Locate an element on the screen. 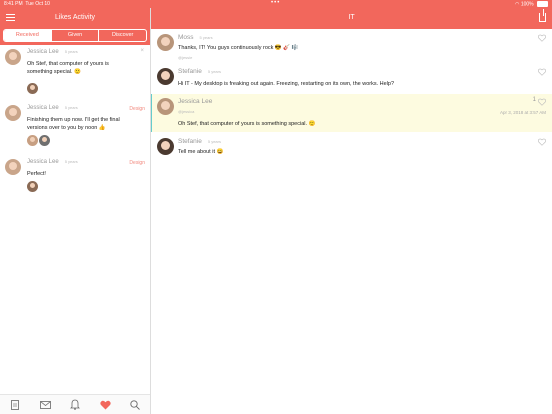 The image size is (552, 414). wifi-icon: ◠ is located at coordinates (517, 4).